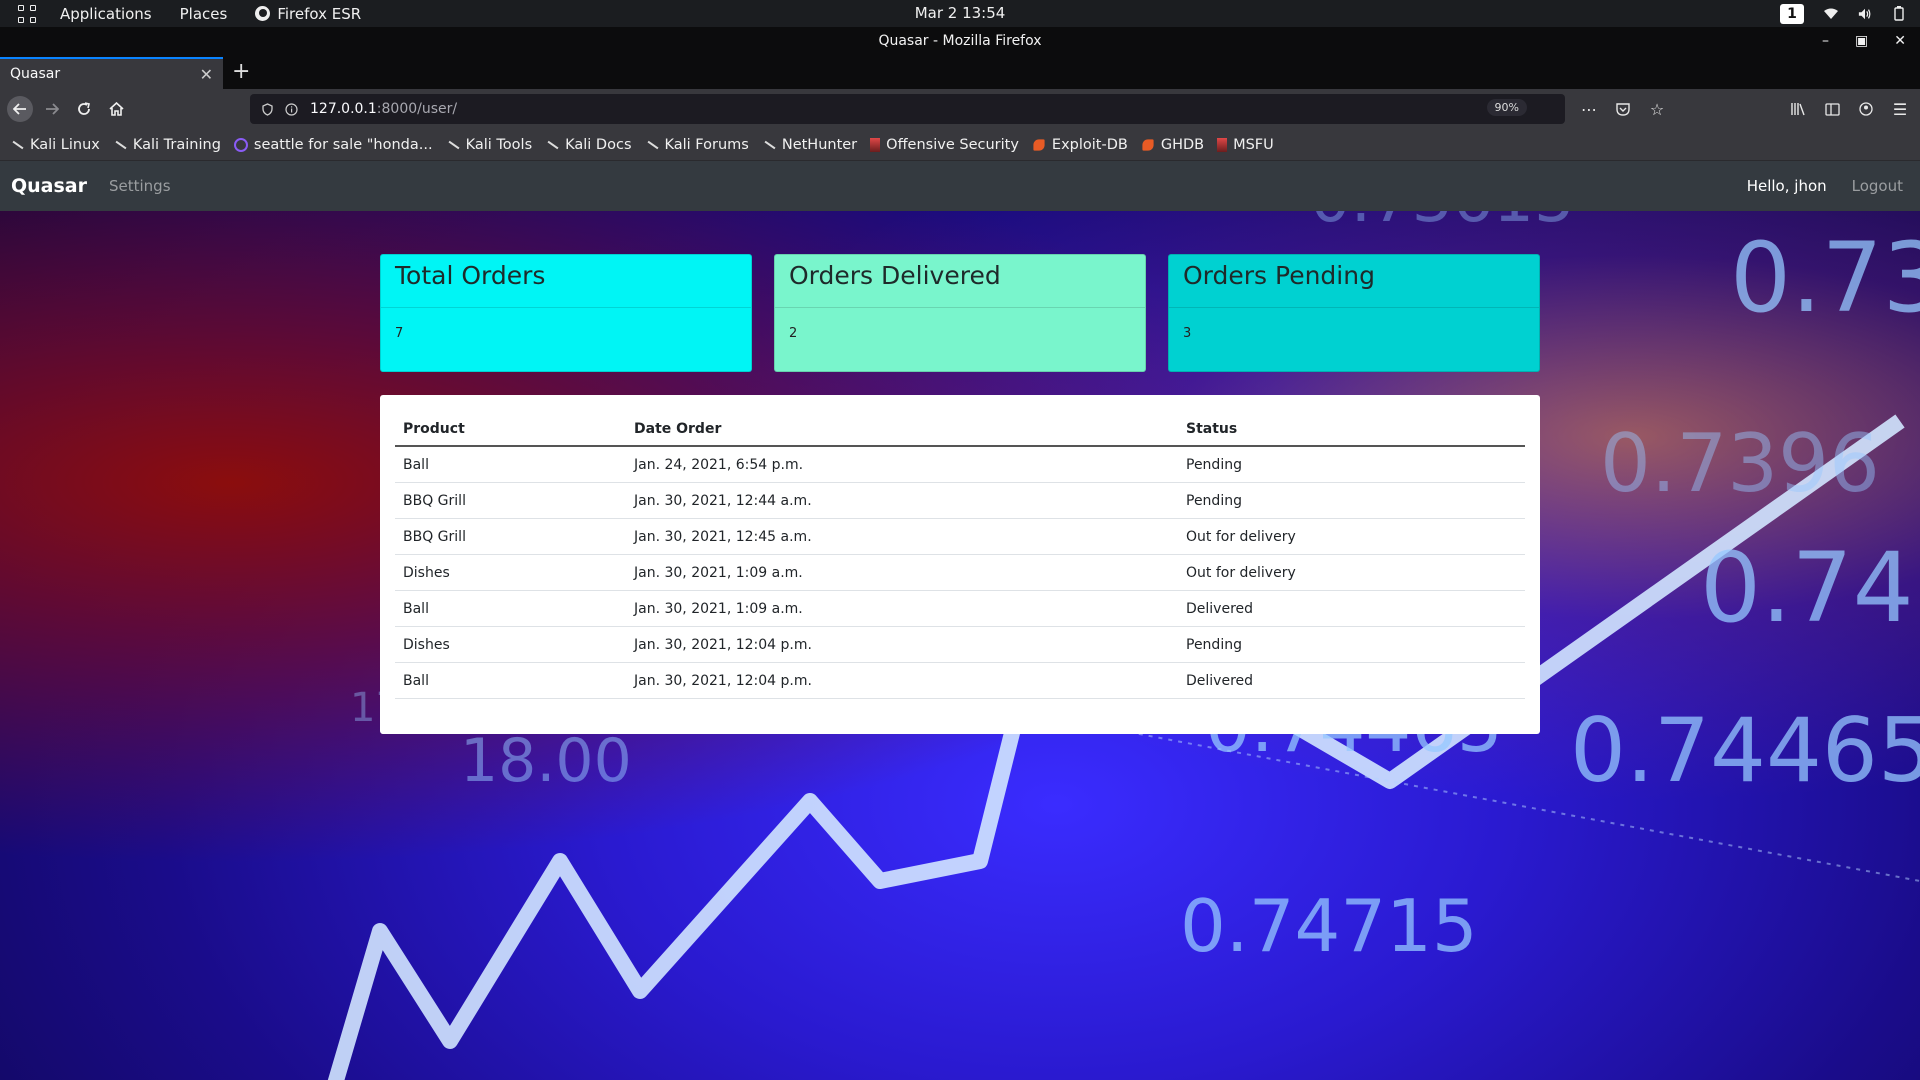 This screenshot has width=1920, height=1080. I want to click on site-brand: Quasar, so click(49, 186).